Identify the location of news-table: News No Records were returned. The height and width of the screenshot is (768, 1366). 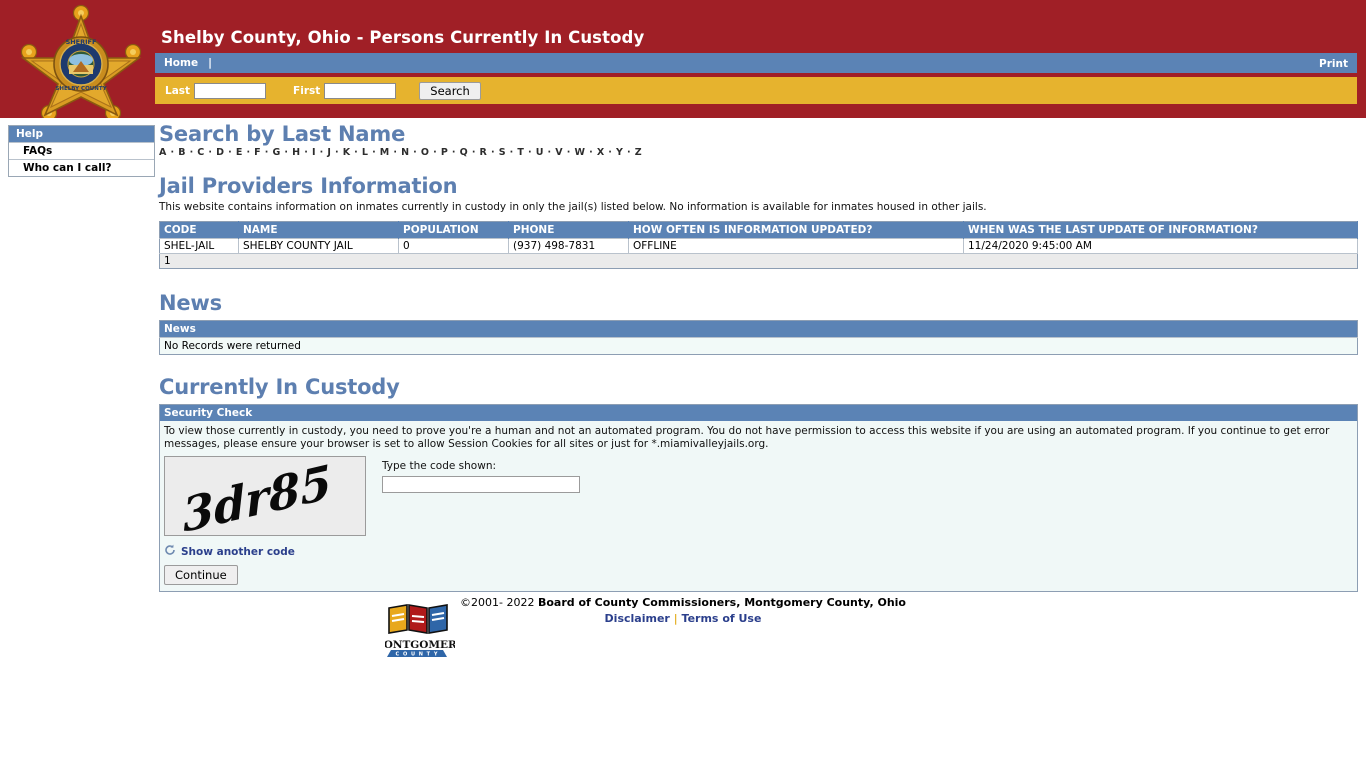
(758, 337).